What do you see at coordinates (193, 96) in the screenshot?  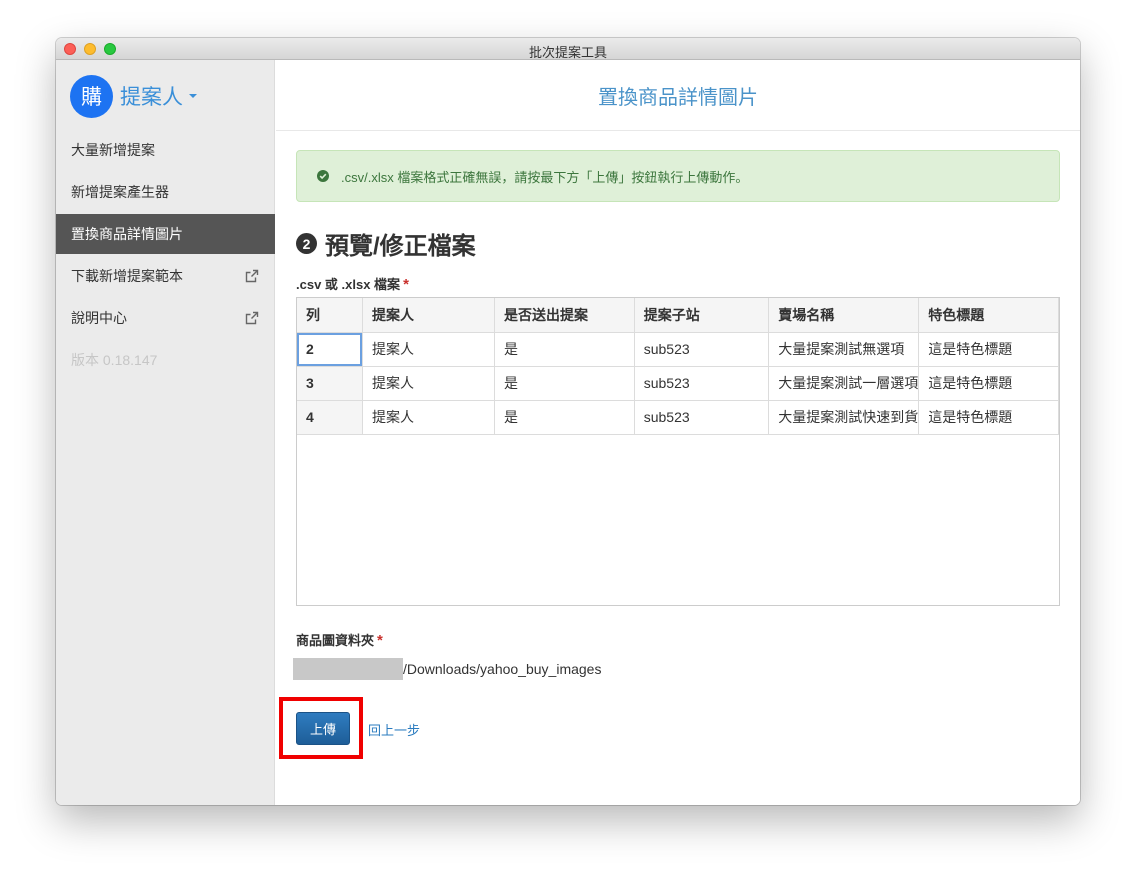 I see `caret-down-icon` at bounding box center [193, 96].